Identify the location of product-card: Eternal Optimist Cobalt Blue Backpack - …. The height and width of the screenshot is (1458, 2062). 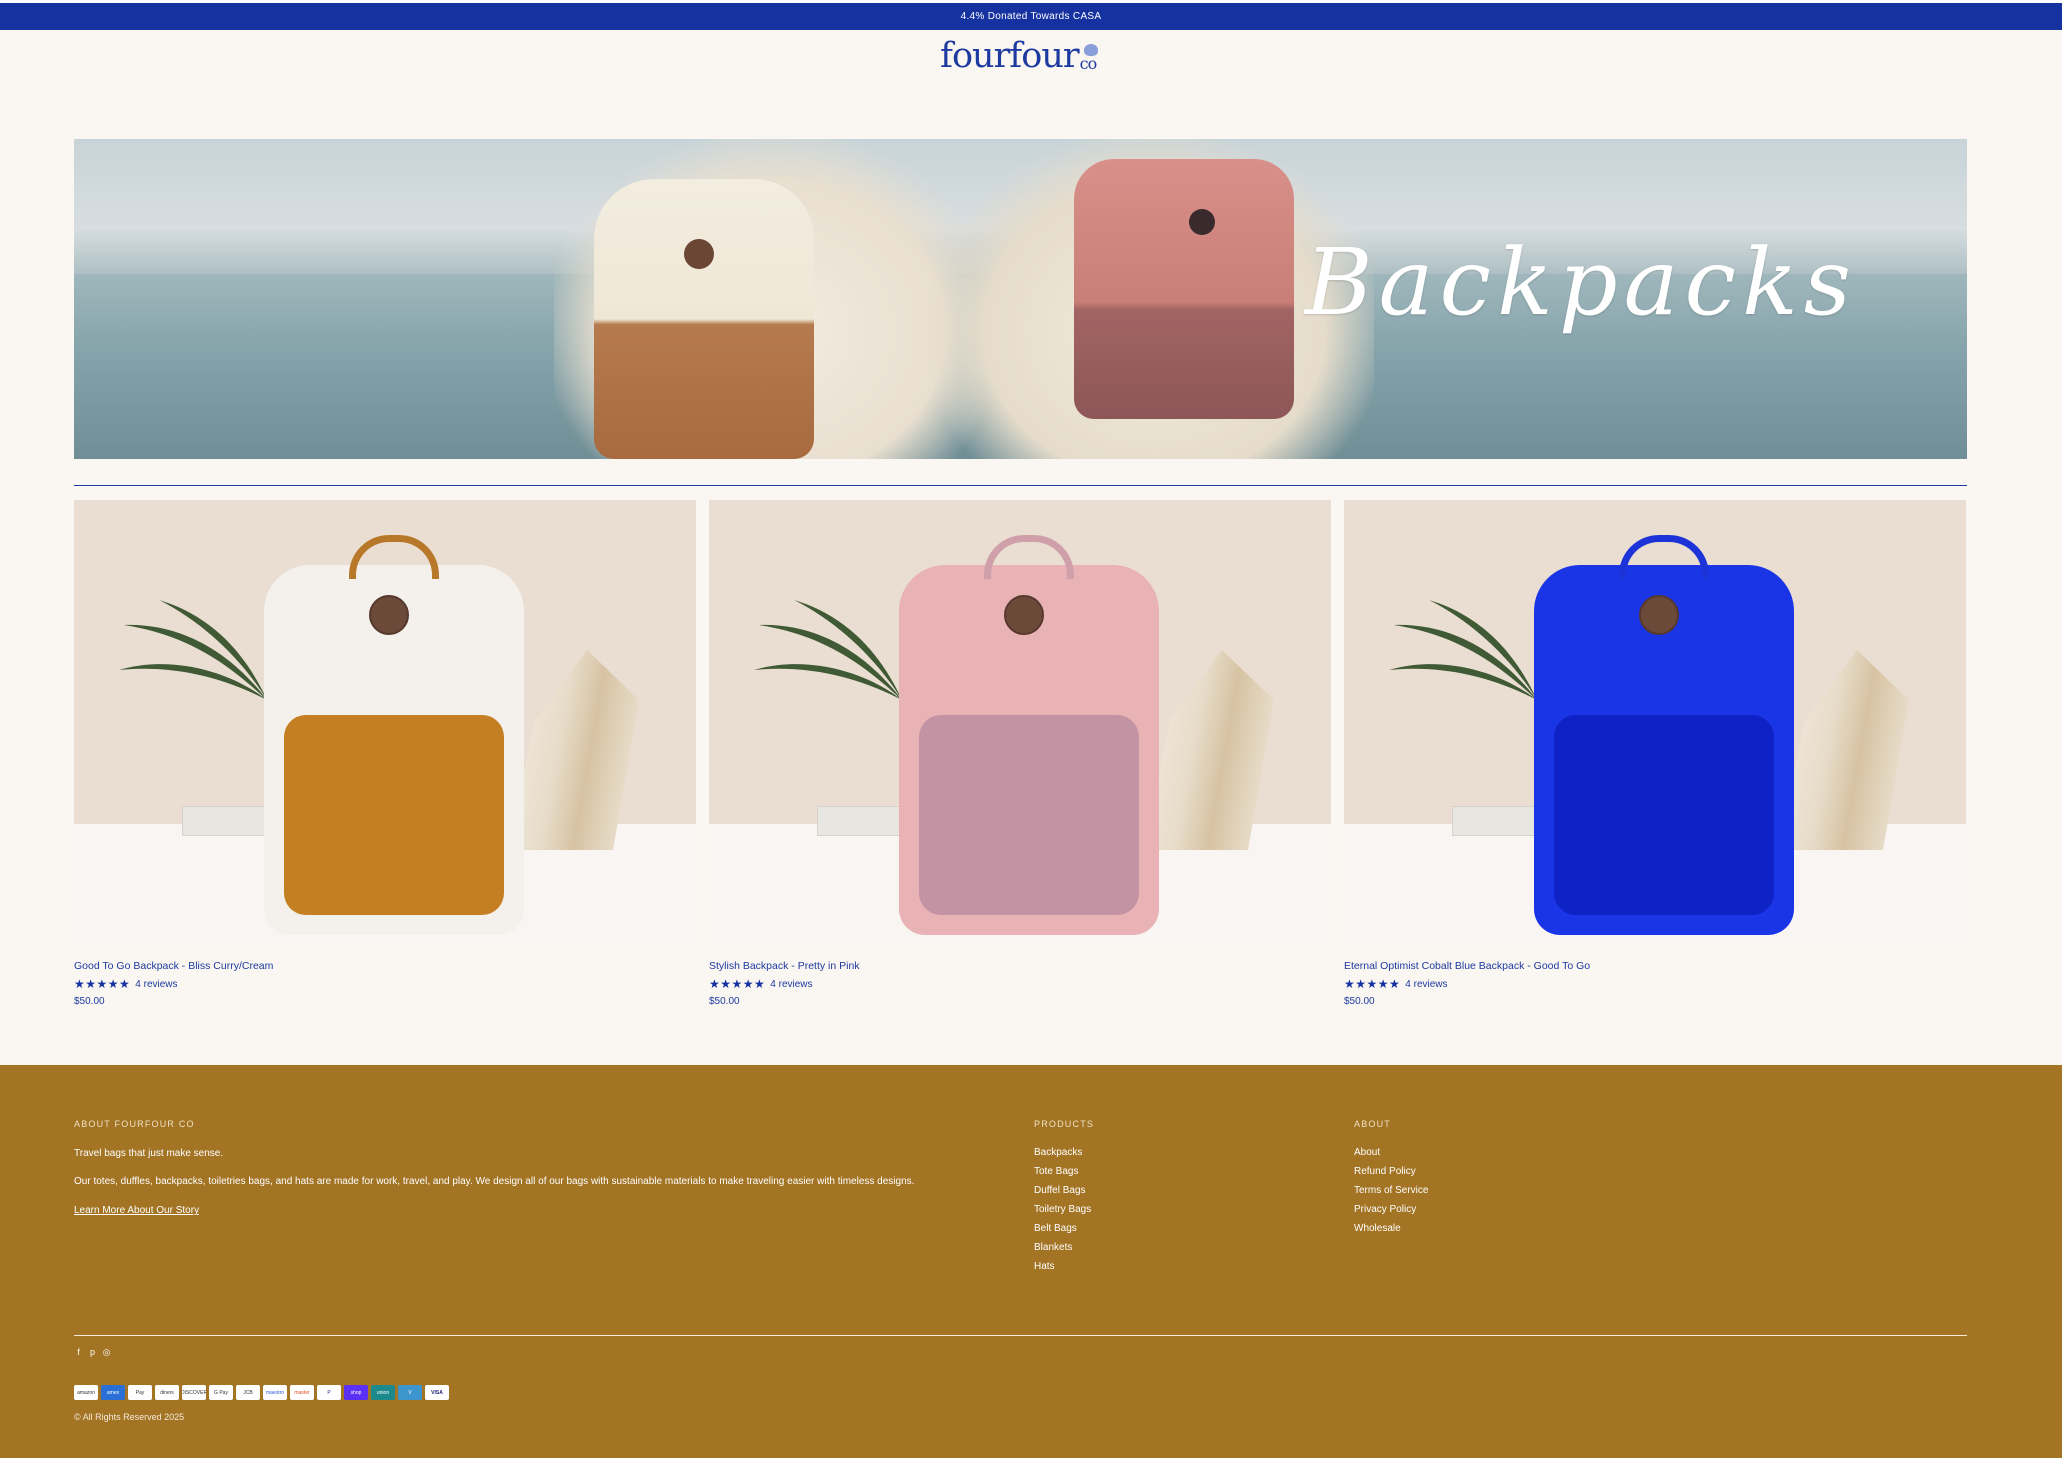
(1655, 753).